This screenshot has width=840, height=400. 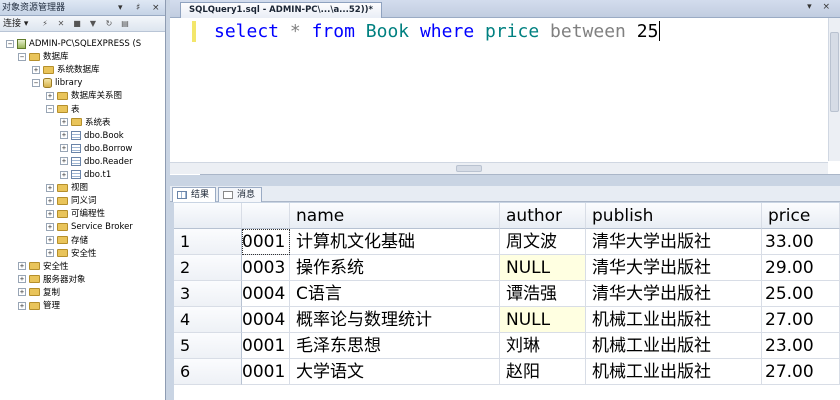 I want to click on tree-node: + 数据库关系图, so click(x=84, y=96).